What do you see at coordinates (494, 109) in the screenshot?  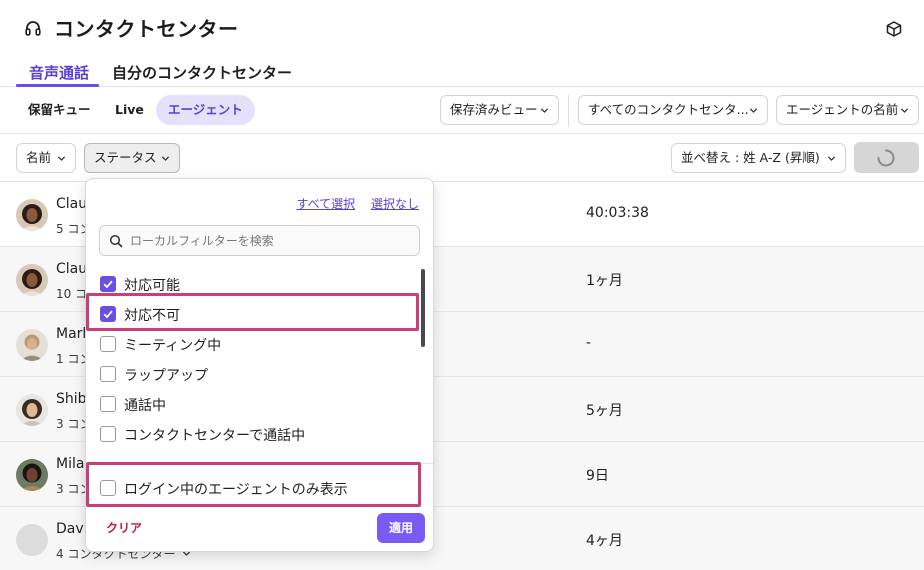 I see `saved-view-label: 保存済みビュー` at bounding box center [494, 109].